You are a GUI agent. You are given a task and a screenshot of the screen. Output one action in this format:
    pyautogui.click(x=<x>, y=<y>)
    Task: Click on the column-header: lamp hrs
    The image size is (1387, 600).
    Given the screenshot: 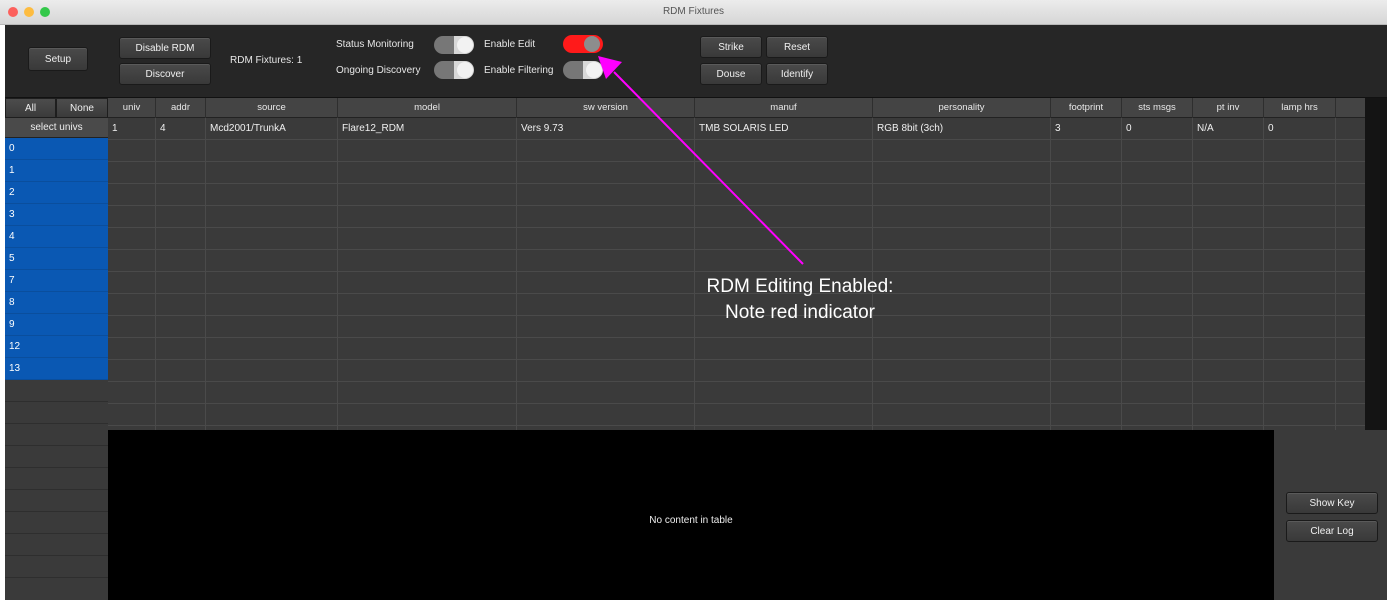 What is the action you would take?
    pyautogui.click(x=1300, y=108)
    